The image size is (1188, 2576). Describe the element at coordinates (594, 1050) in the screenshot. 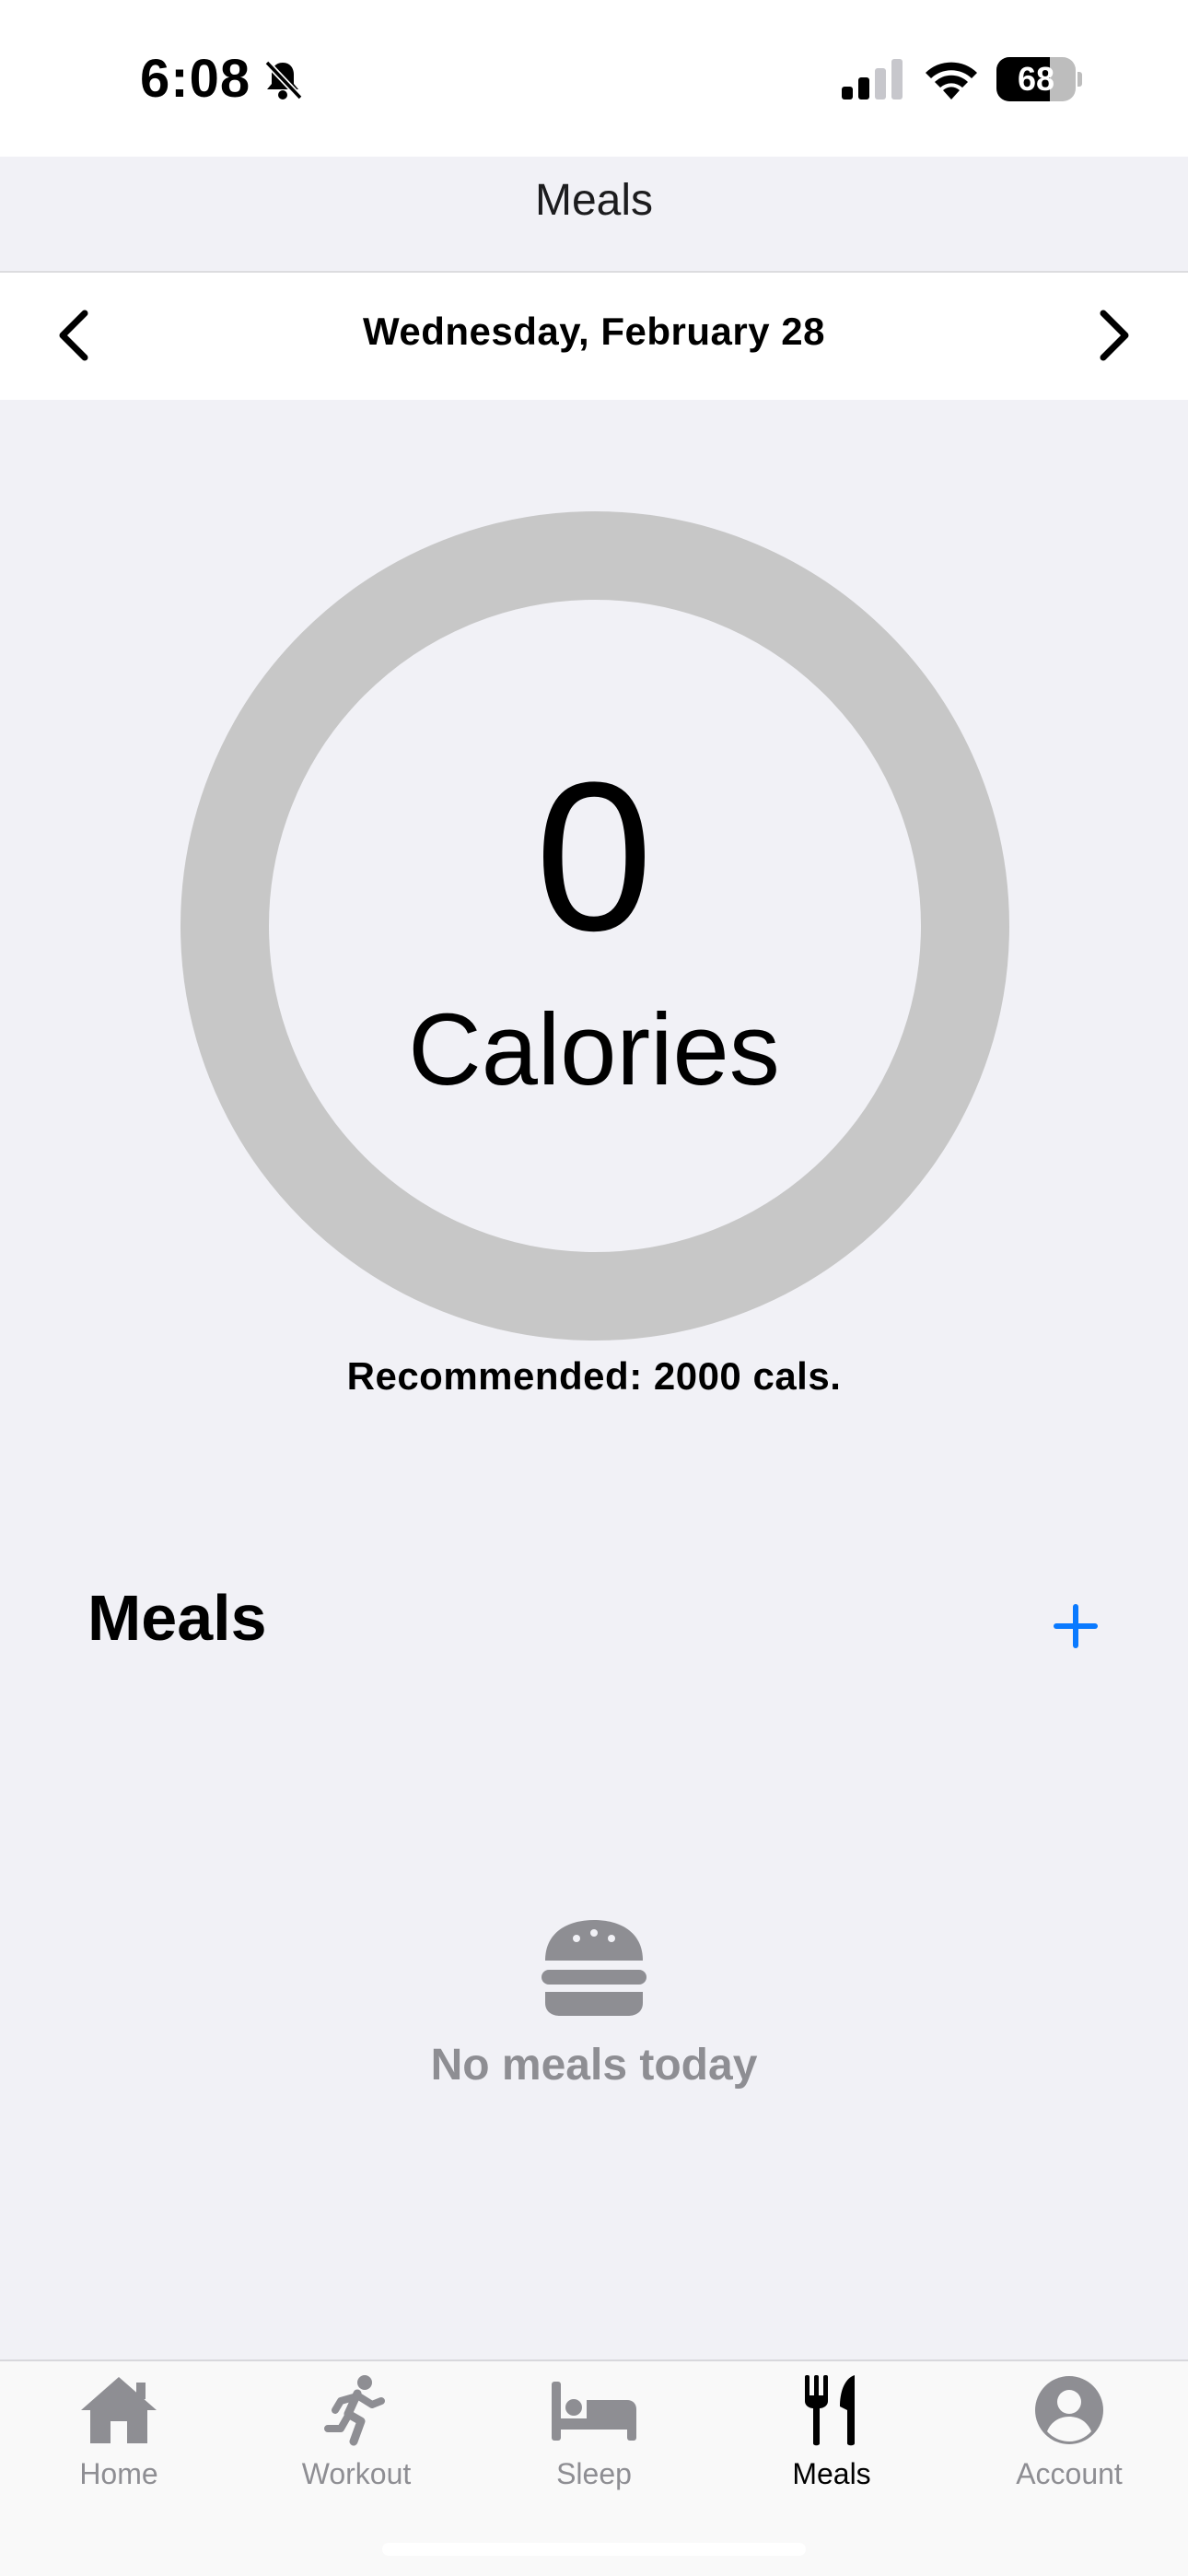

I see `calorie-label: Calories` at that location.